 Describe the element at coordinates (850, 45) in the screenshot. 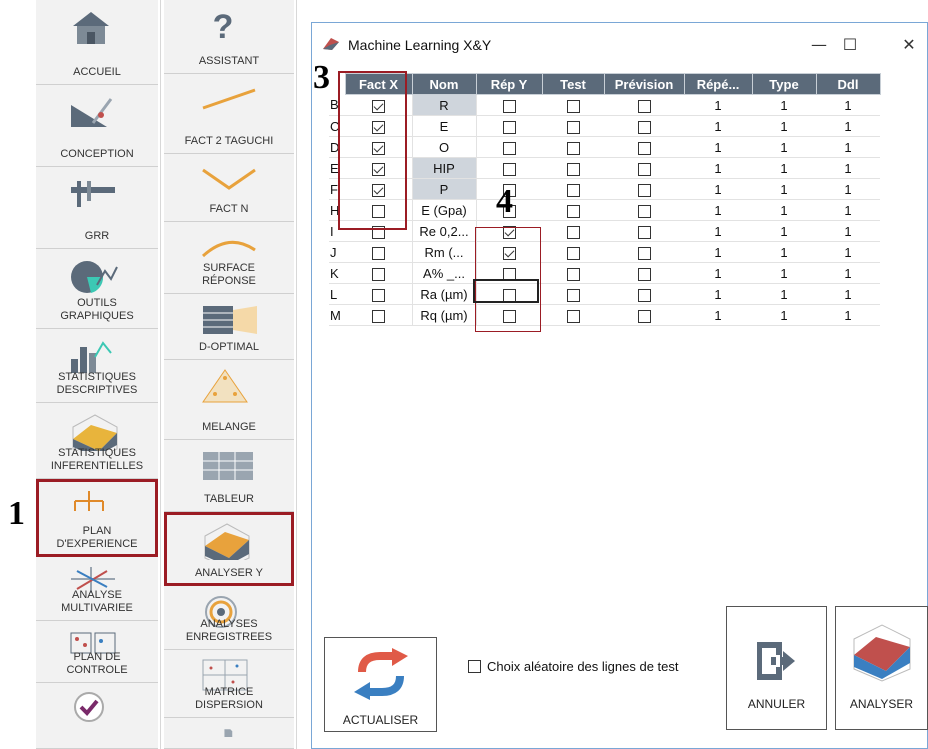

I see `maximize-button: ☐` at that location.